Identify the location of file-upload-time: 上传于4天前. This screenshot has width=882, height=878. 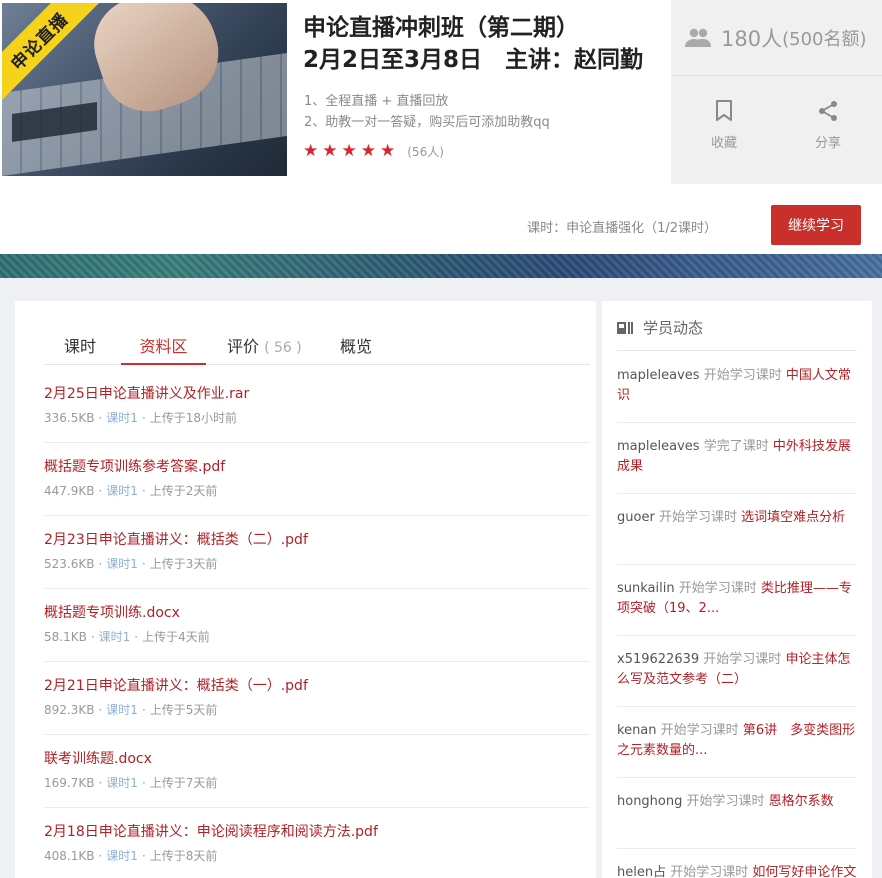
(176, 637).